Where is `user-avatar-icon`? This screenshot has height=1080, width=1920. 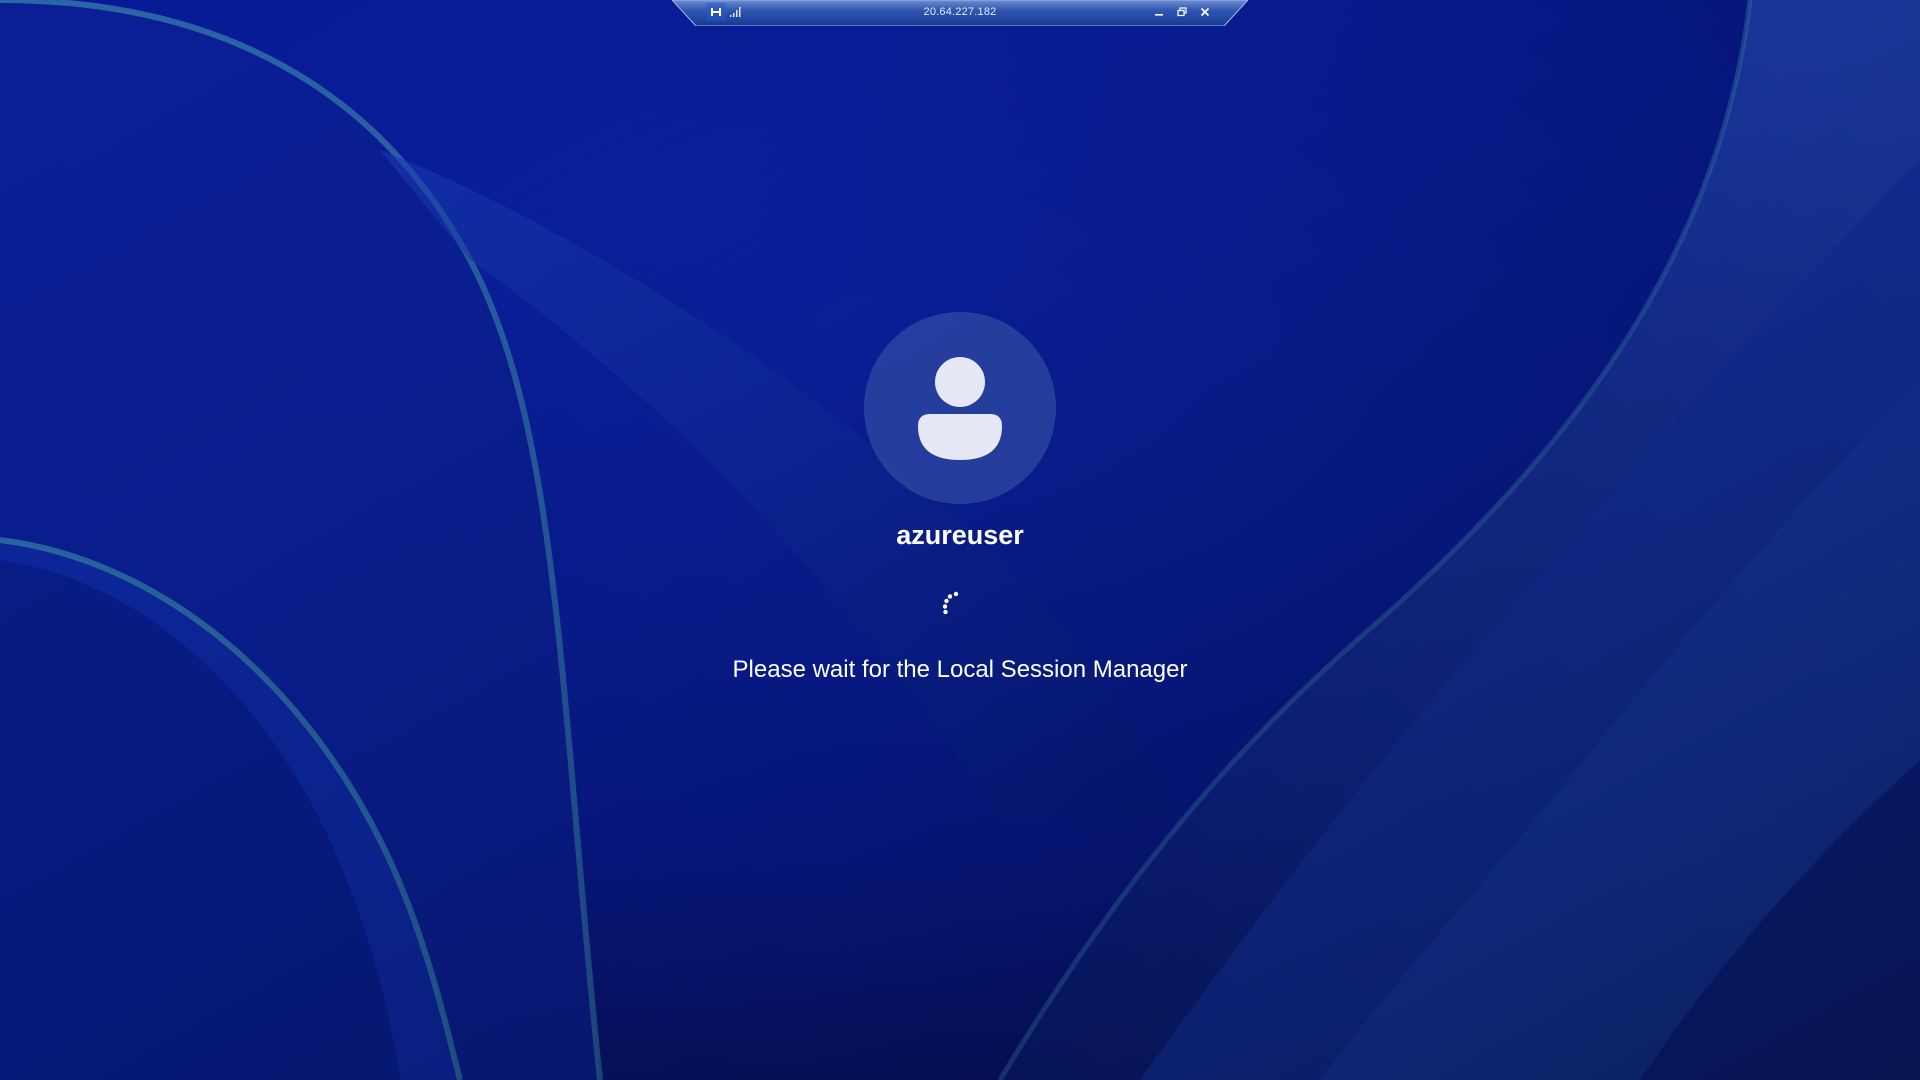
user-avatar-icon is located at coordinates (960, 408).